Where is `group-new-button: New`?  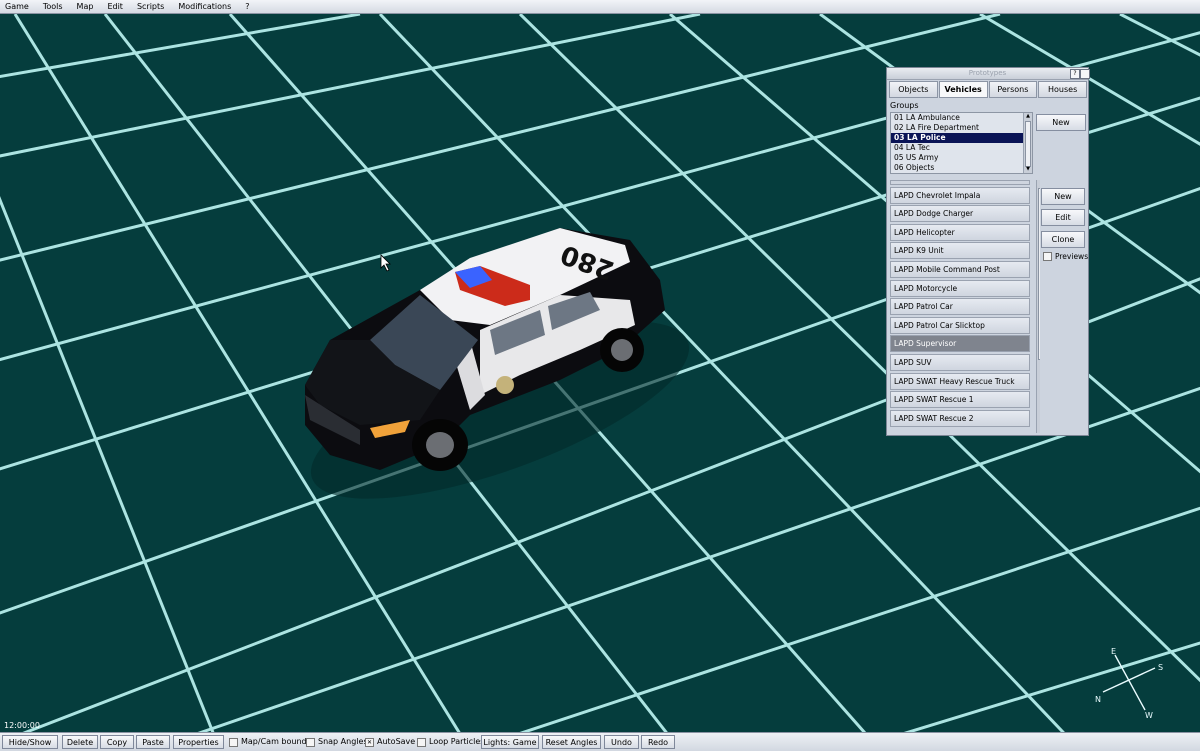 group-new-button: New is located at coordinates (1061, 122).